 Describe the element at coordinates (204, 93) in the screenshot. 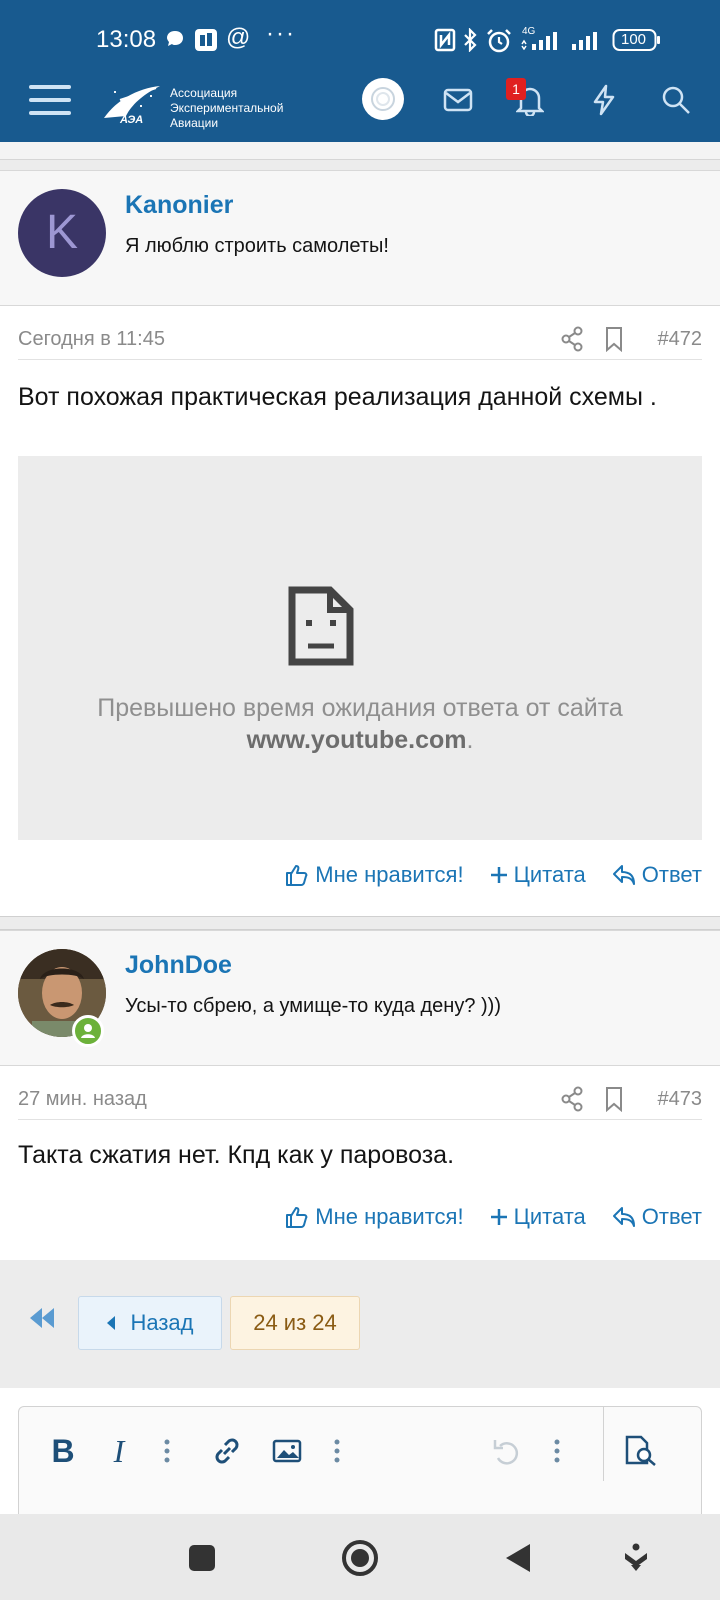

I see `logo-line-1: Ассоциация` at that location.